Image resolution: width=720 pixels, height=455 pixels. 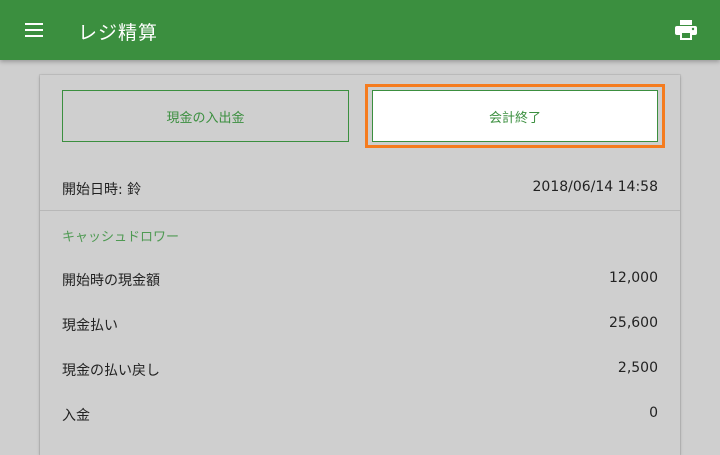 What do you see at coordinates (686, 30) in the screenshot?
I see `print-icon` at bounding box center [686, 30].